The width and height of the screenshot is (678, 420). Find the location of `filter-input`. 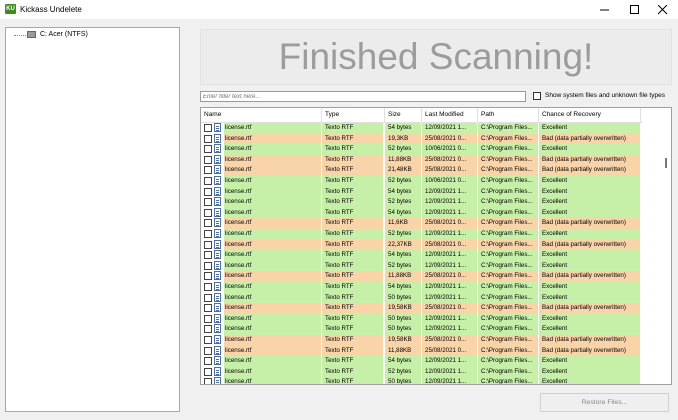

filter-input is located at coordinates (363, 96).